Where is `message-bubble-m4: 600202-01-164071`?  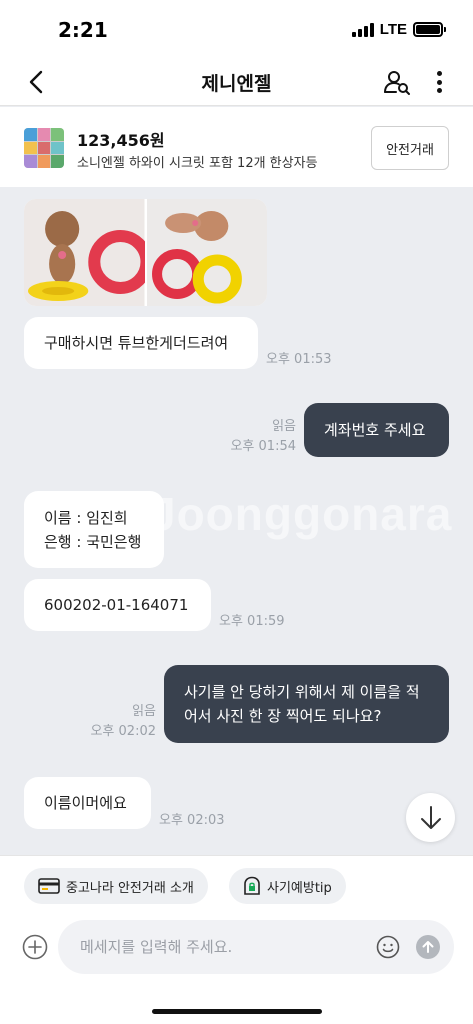 message-bubble-m4: 600202-01-164071 is located at coordinates (117, 605).